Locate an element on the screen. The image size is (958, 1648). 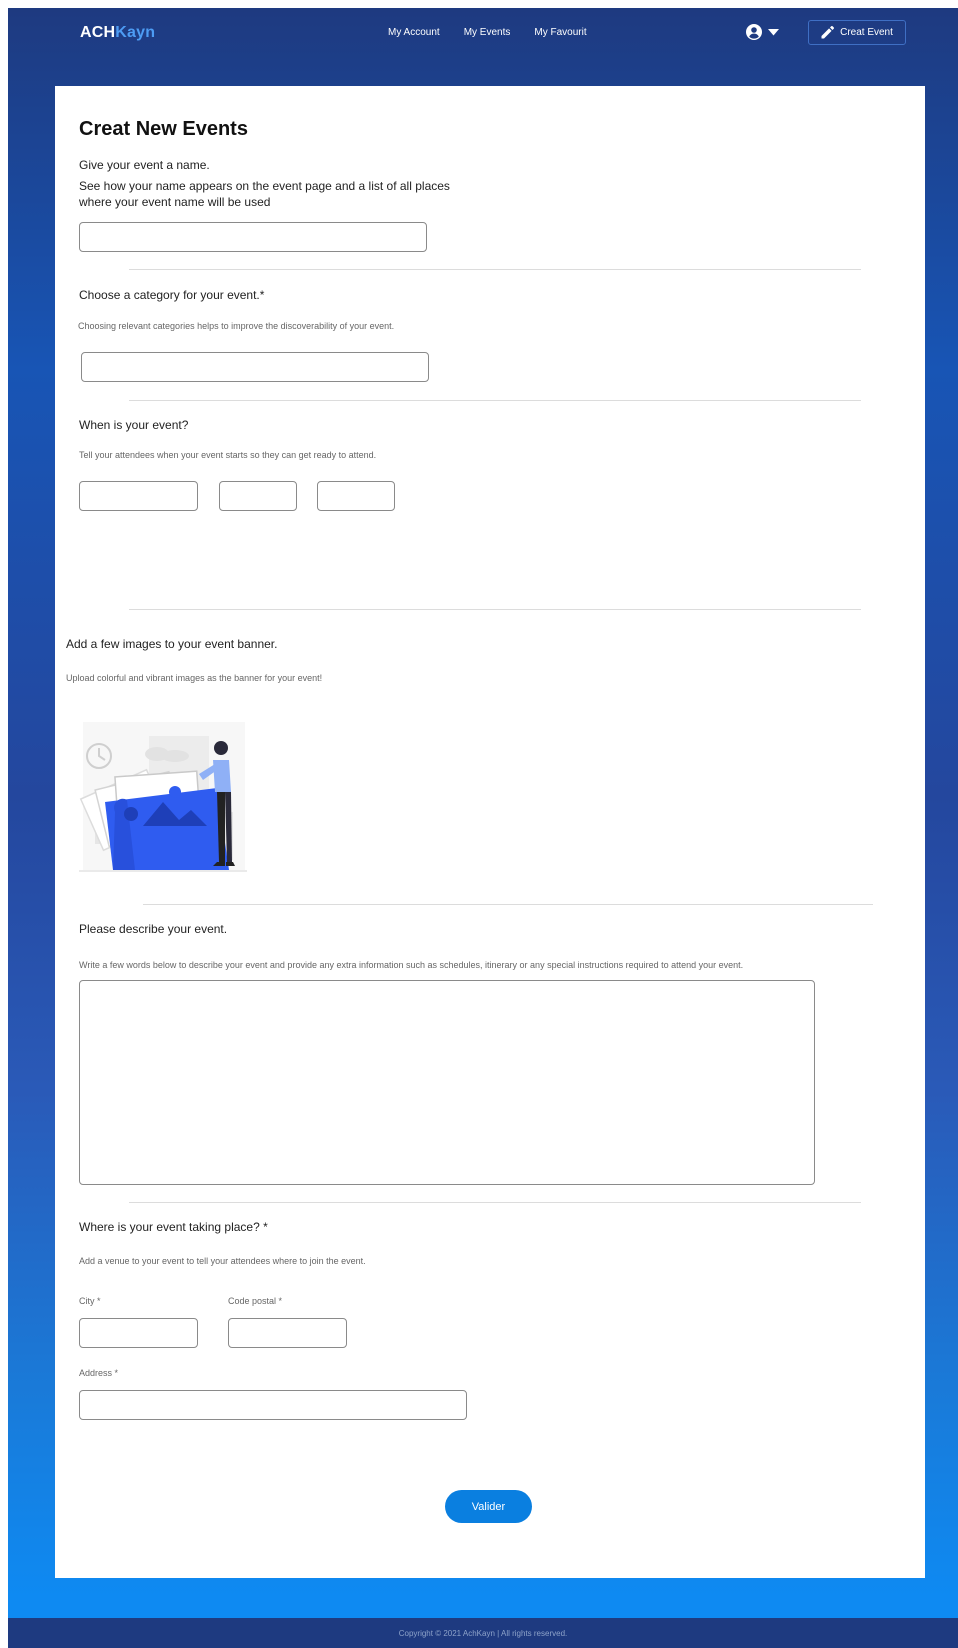
nav-my-favourit: My Favourit is located at coordinates (560, 32).